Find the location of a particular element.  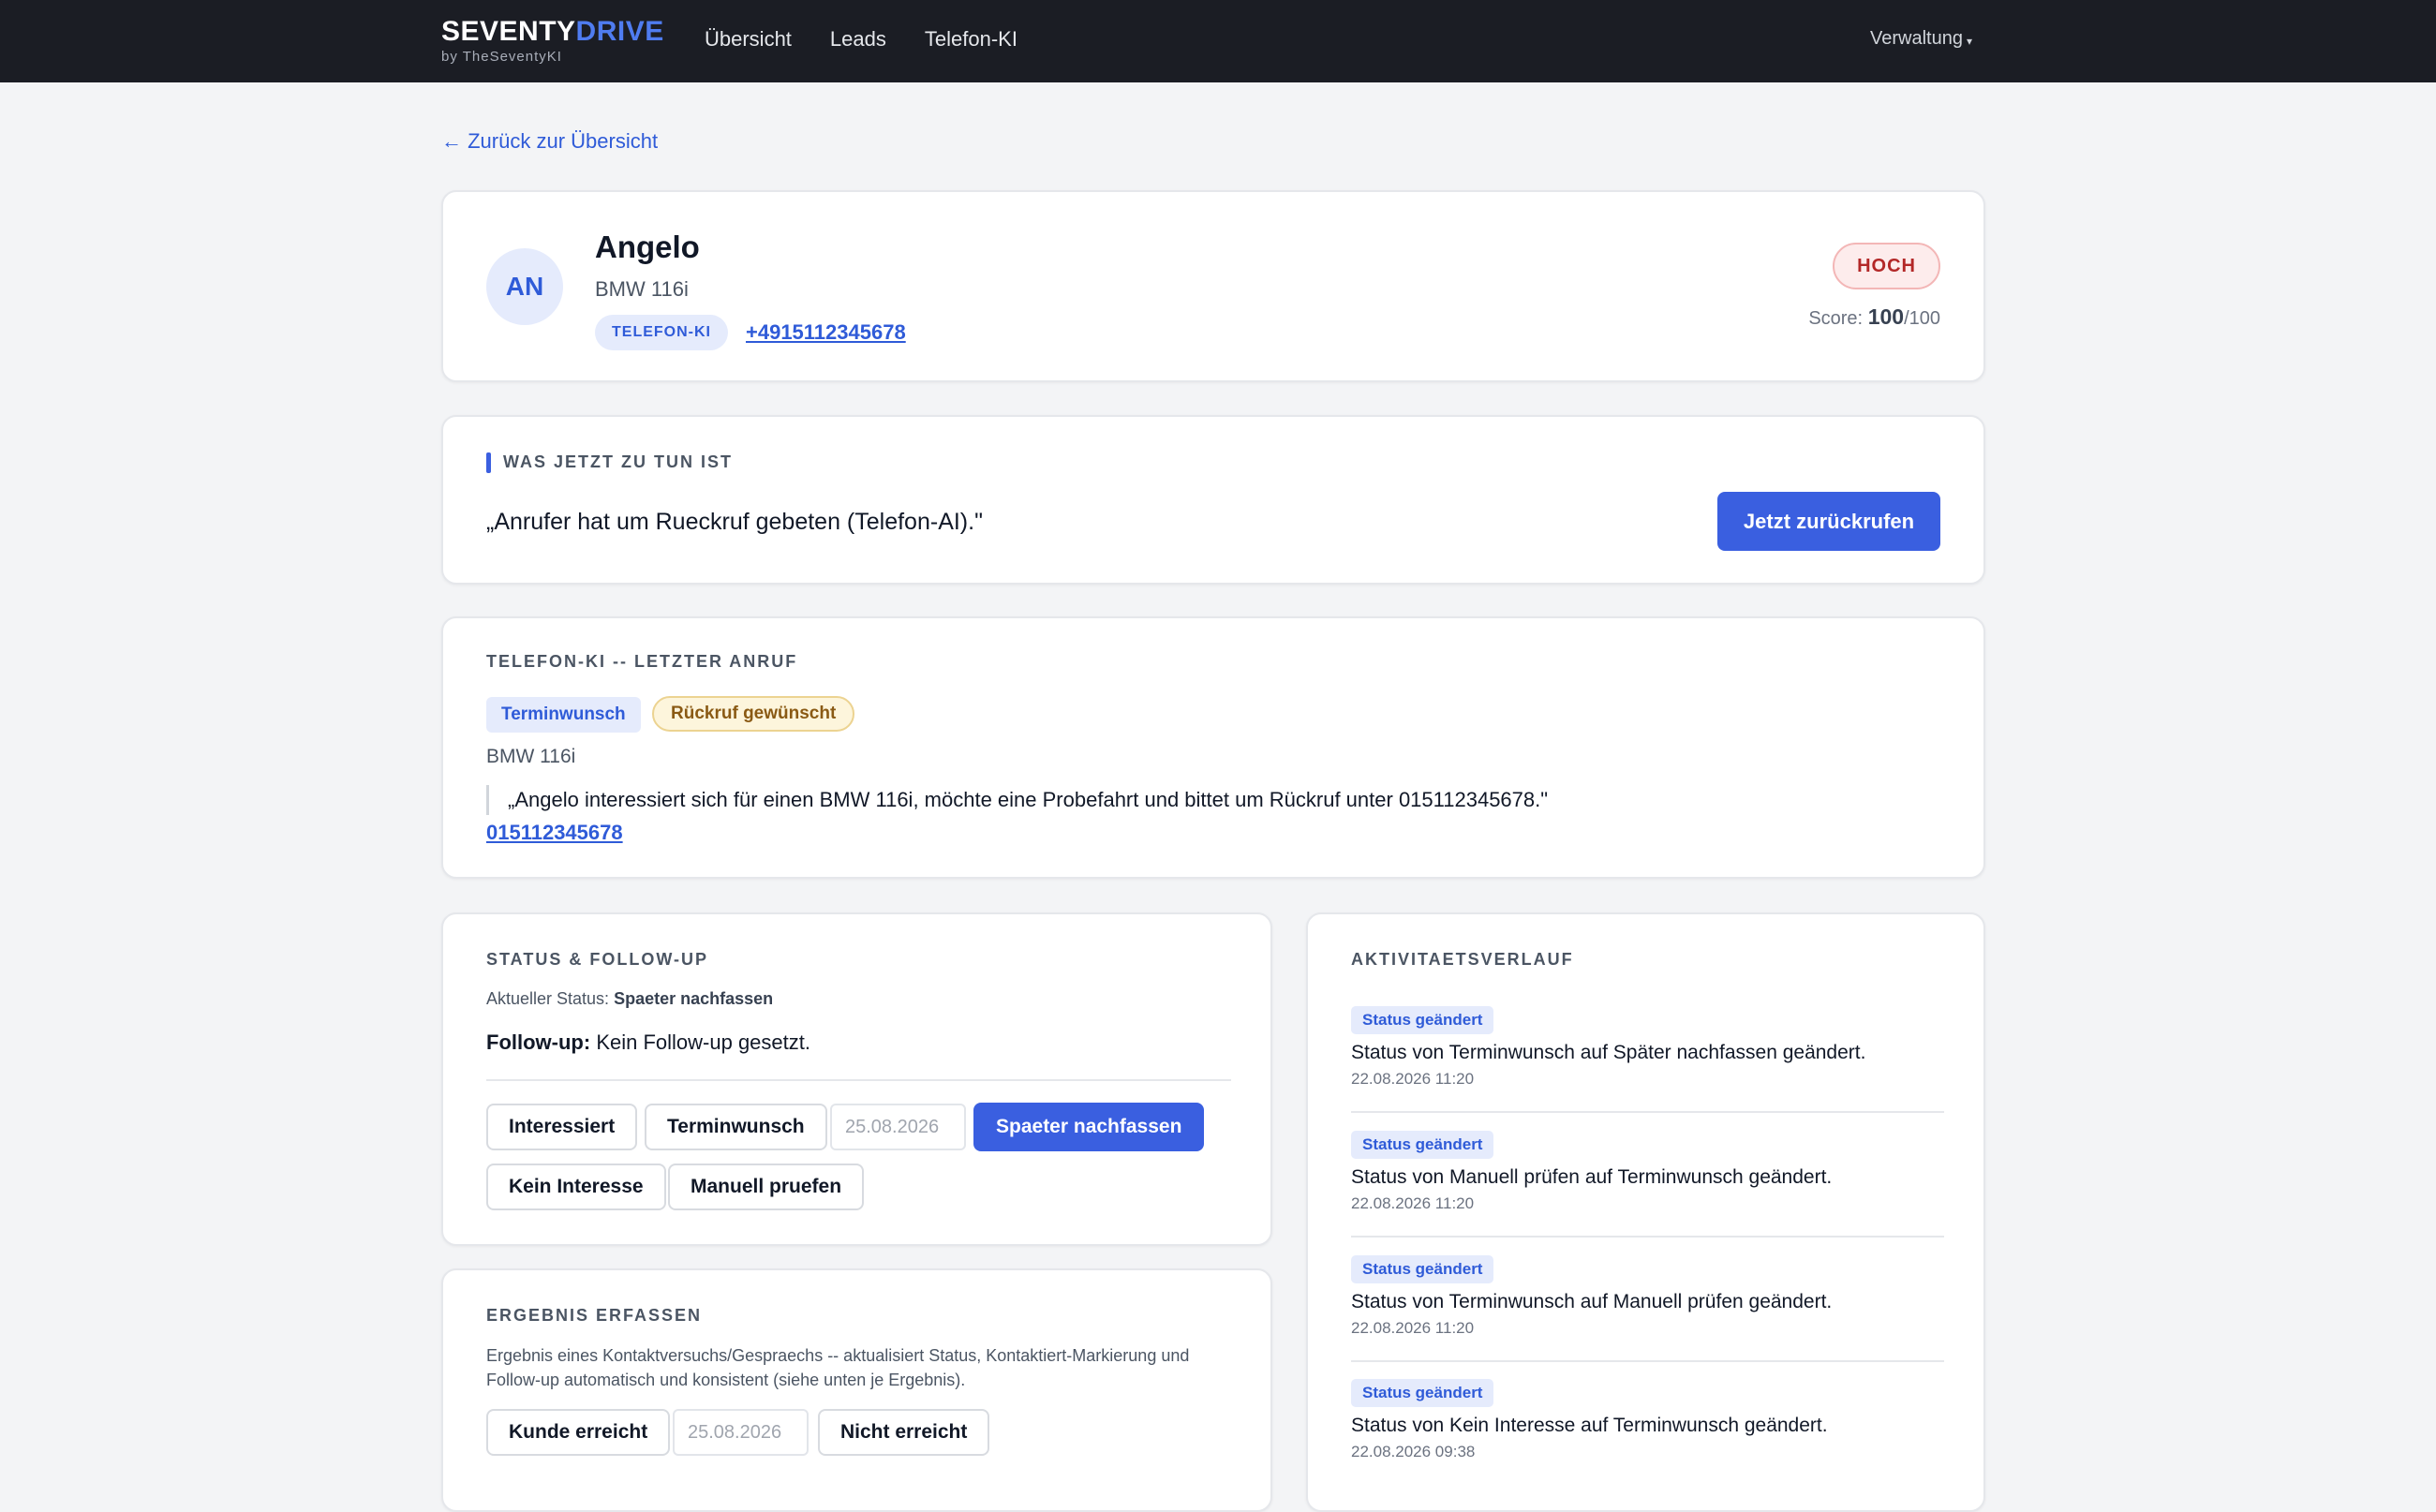

call-back-now-button: Jetzt zurückrufen is located at coordinates (1828, 521).